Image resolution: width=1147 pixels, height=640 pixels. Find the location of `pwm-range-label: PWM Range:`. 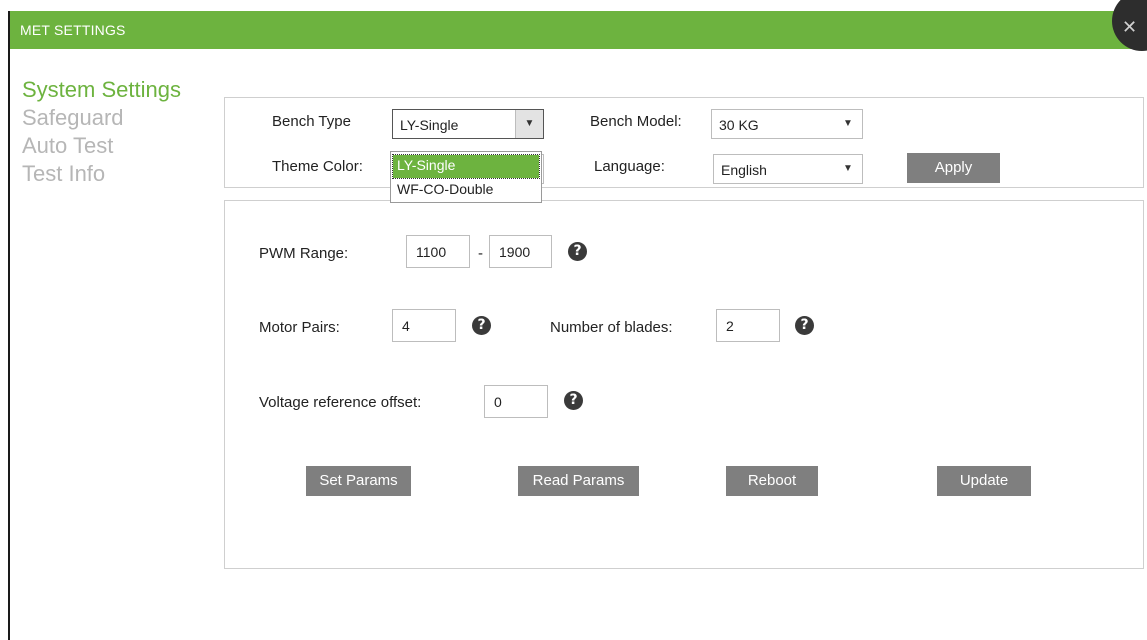

pwm-range-label: PWM Range: is located at coordinates (304, 253).